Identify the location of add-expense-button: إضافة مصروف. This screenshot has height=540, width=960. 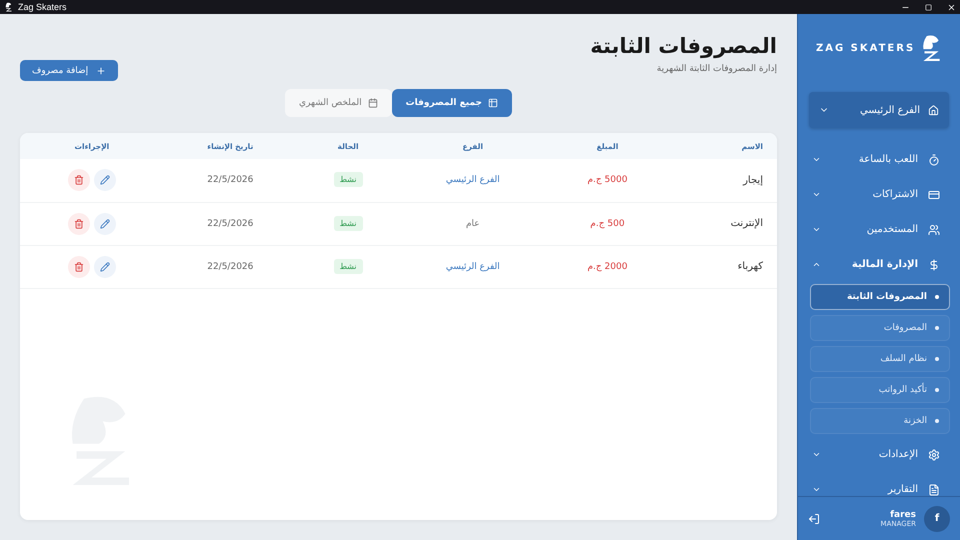
(69, 70).